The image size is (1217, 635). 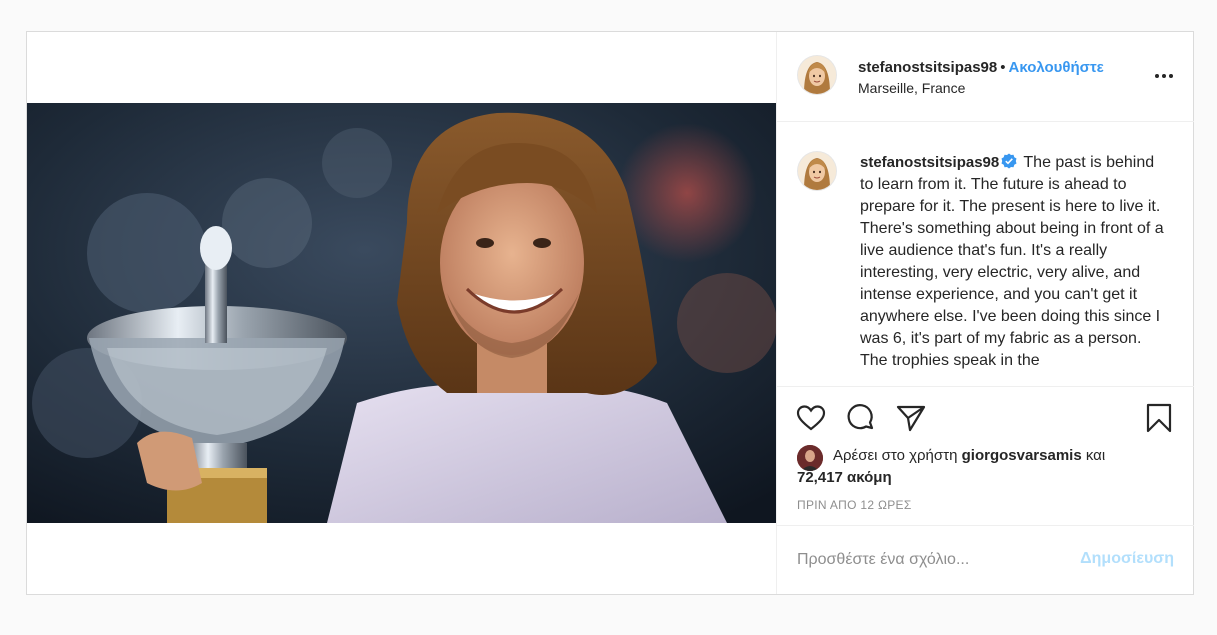 I want to click on send-icon, so click(x=911, y=418).